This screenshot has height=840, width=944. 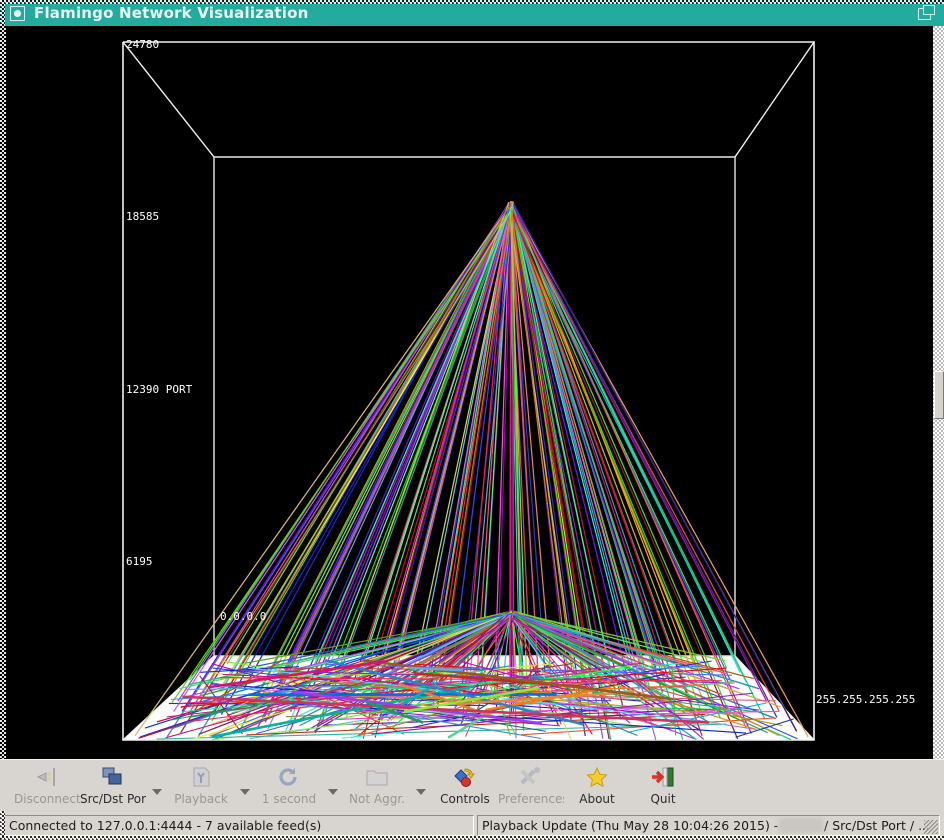 What do you see at coordinates (243, 616) in the screenshot?
I see `axis-label-origin-ip: 0.0.0.0` at bounding box center [243, 616].